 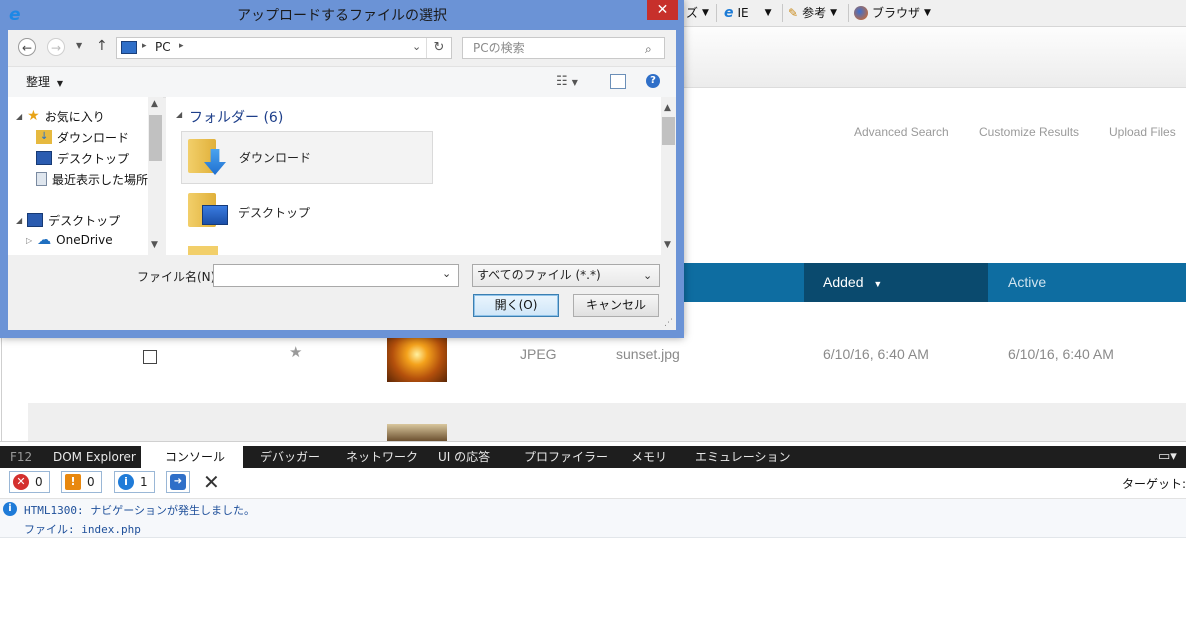 What do you see at coordinates (1027, 282) in the screenshot?
I see `column-header-active: Active` at bounding box center [1027, 282].